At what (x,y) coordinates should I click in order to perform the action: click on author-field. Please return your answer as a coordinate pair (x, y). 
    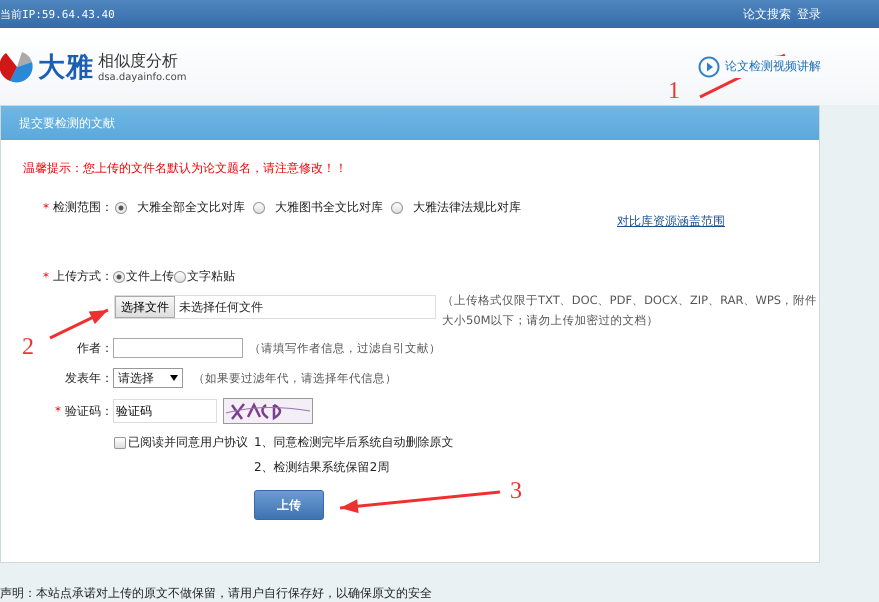
    Looking at the image, I should click on (178, 348).